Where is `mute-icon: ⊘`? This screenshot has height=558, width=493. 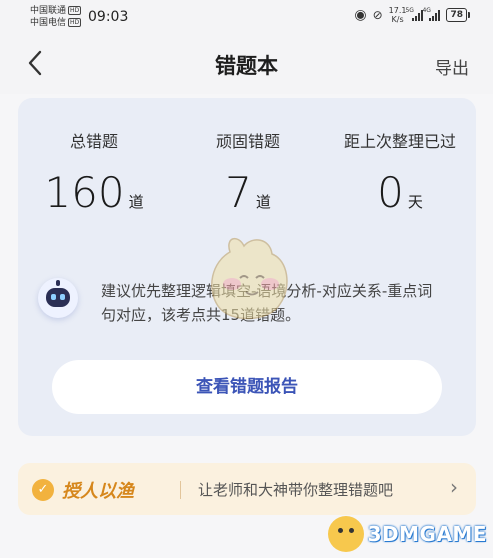
mute-icon: ⊘ is located at coordinates (377, 15).